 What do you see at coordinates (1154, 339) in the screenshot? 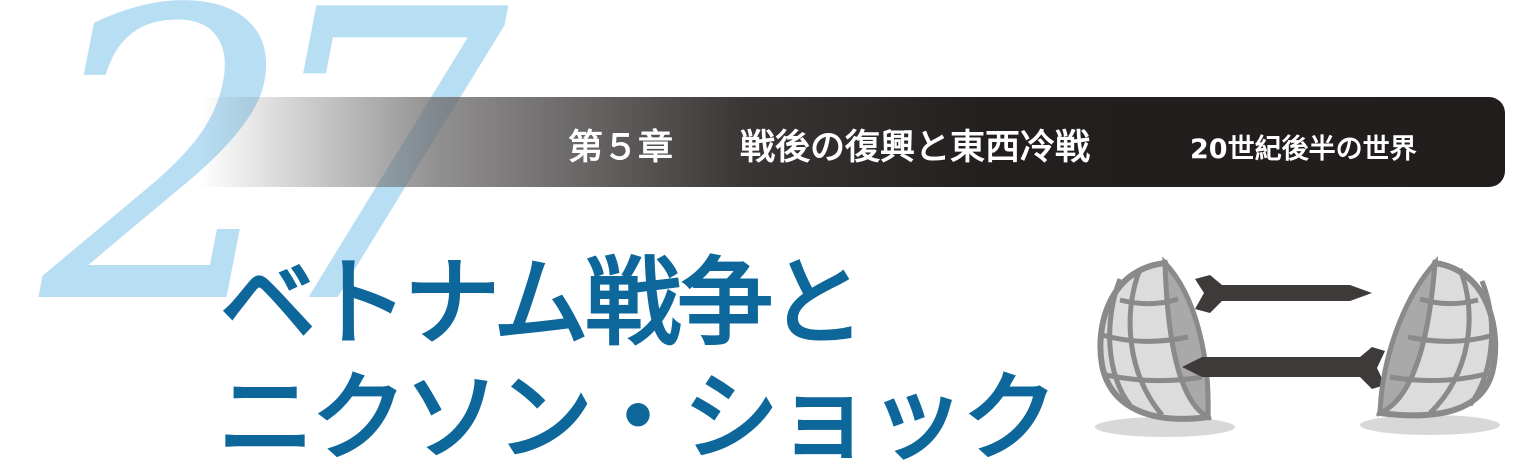
I see `left-globe-icon` at bounding box center [1154, 339].